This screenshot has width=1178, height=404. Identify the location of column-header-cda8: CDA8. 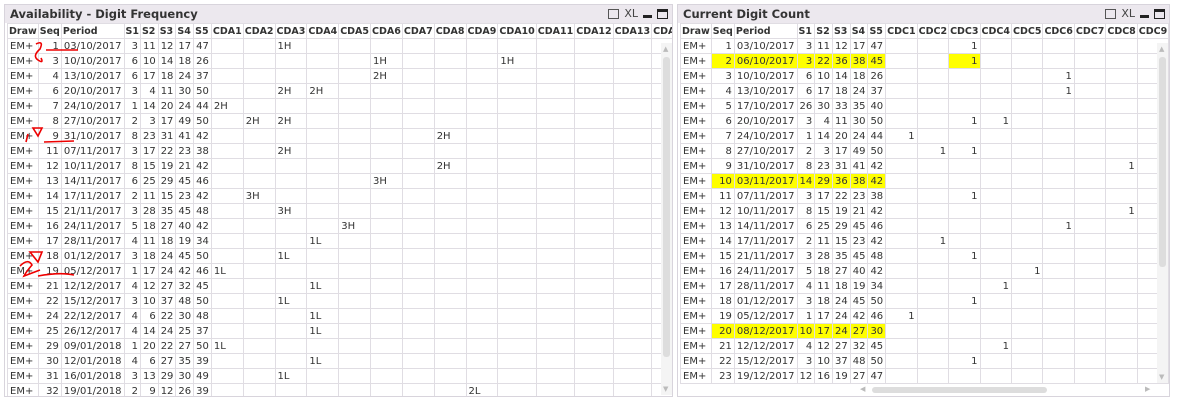
(450, 31).